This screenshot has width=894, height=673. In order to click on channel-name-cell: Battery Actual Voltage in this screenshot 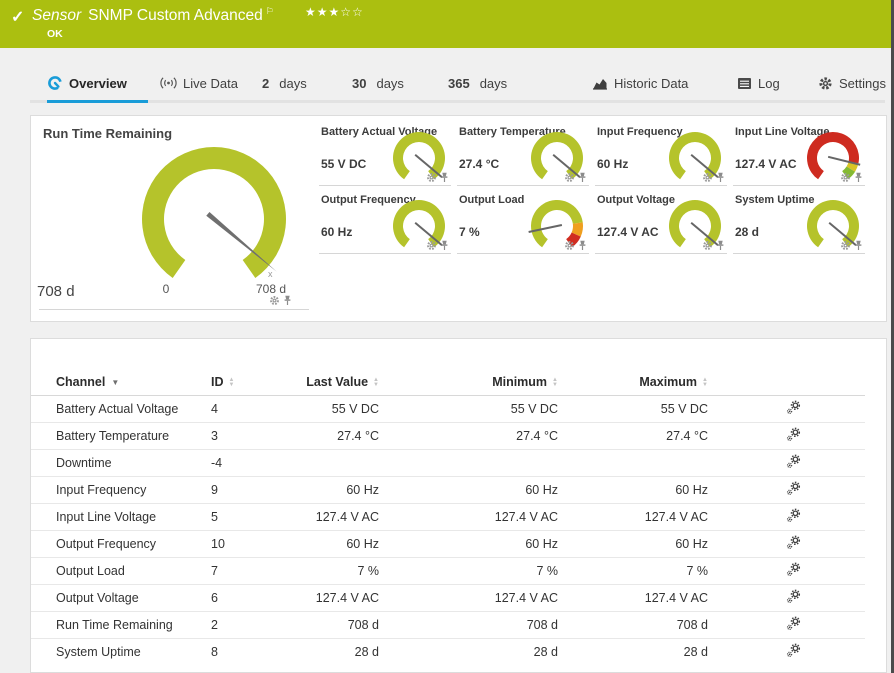, I will do `click(118, 409)`.